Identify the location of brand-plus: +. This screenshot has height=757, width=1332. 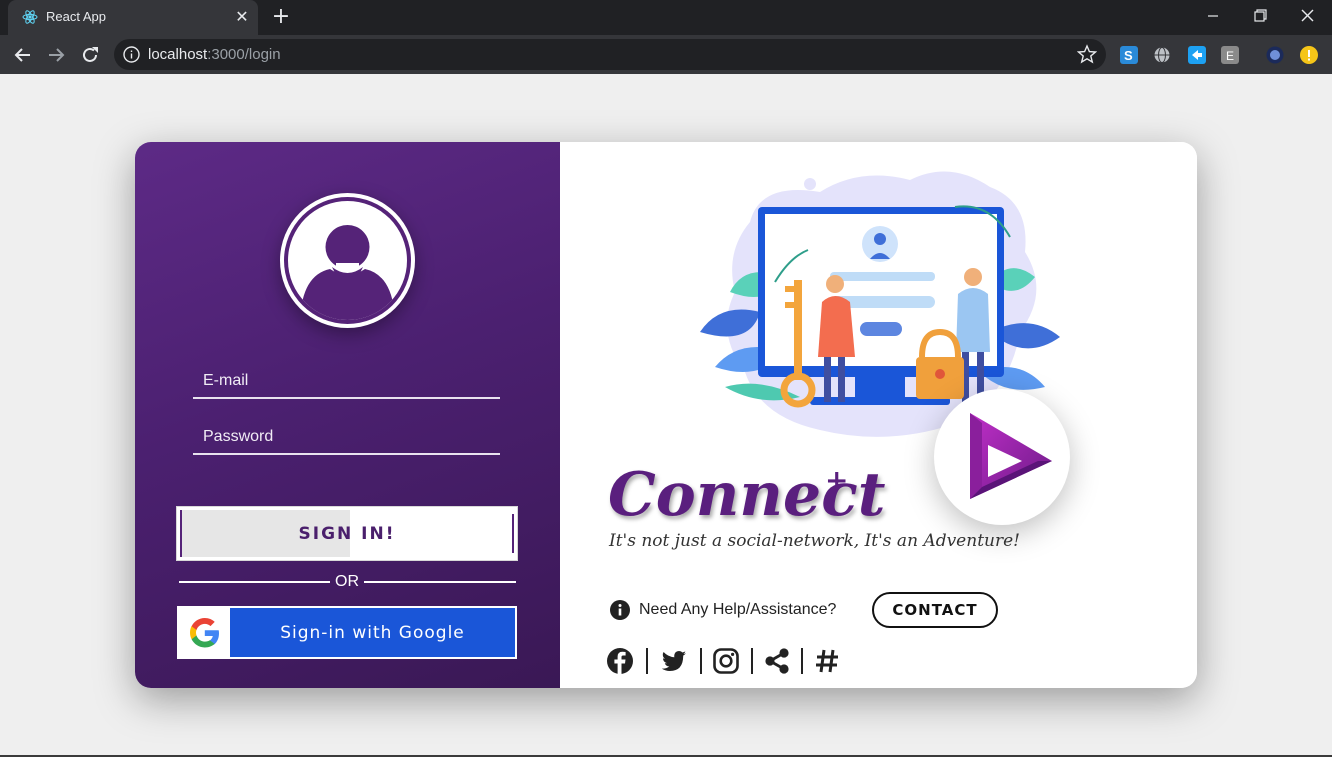
(837, 480).